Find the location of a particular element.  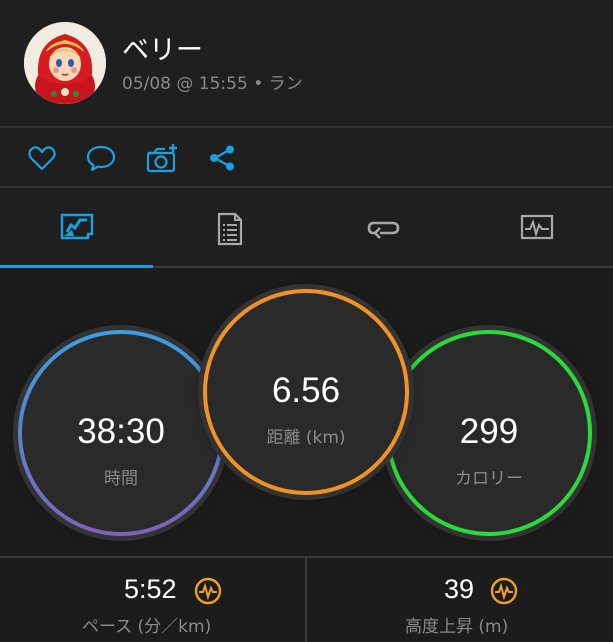

time-value: 38:30 is located at coordinates (121, 431).